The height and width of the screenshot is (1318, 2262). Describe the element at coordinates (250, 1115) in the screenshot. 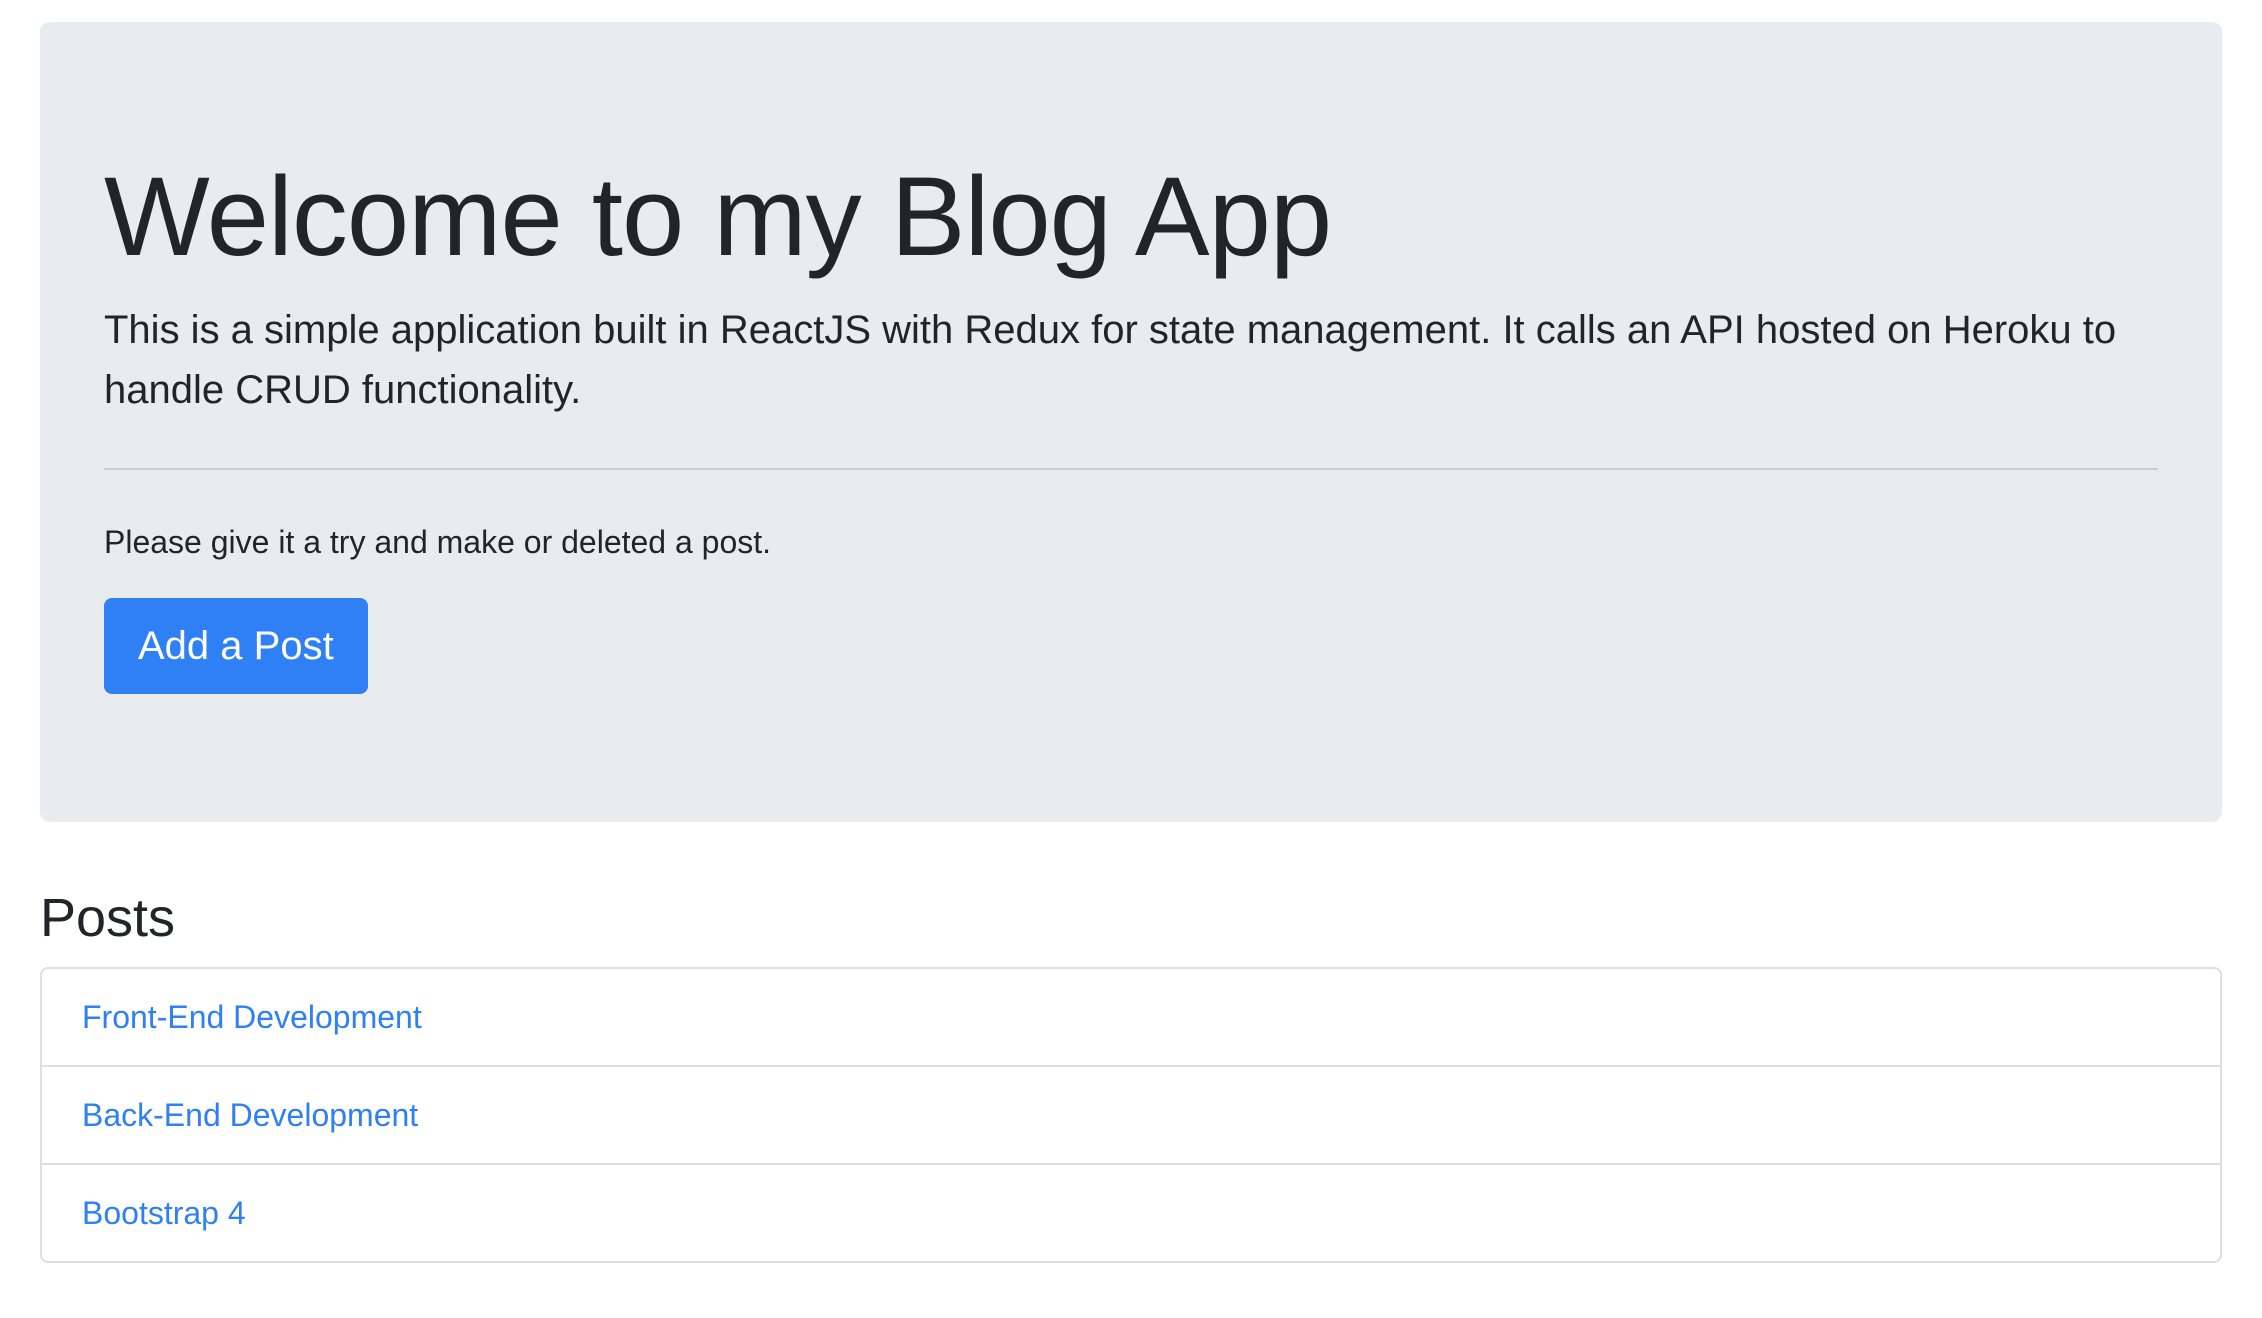

I see `post-link-back-end: Back-End Development` at that location.